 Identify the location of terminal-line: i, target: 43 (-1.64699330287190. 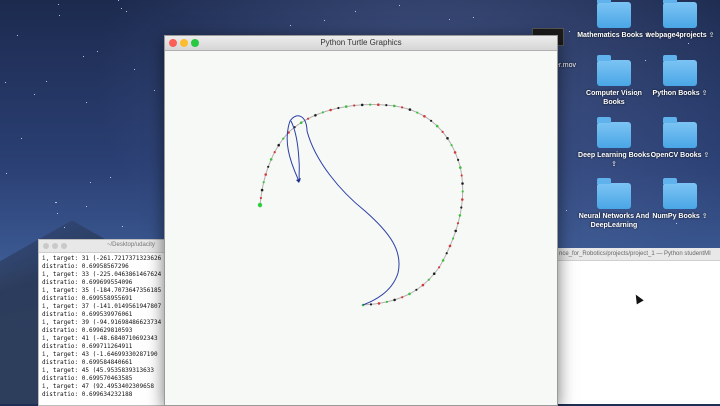
(100, 354).